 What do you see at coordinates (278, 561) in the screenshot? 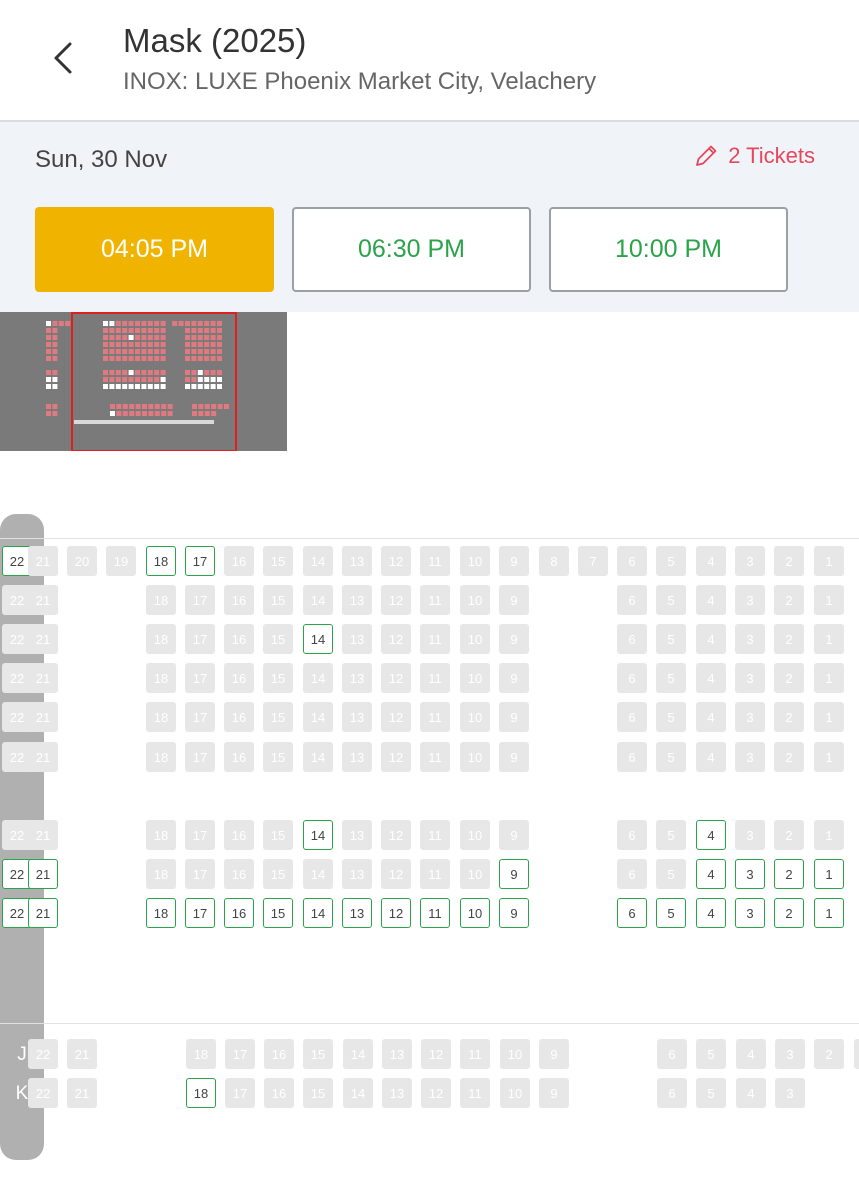
I see `seat-booked: 15` at bounding box center [278, 561].